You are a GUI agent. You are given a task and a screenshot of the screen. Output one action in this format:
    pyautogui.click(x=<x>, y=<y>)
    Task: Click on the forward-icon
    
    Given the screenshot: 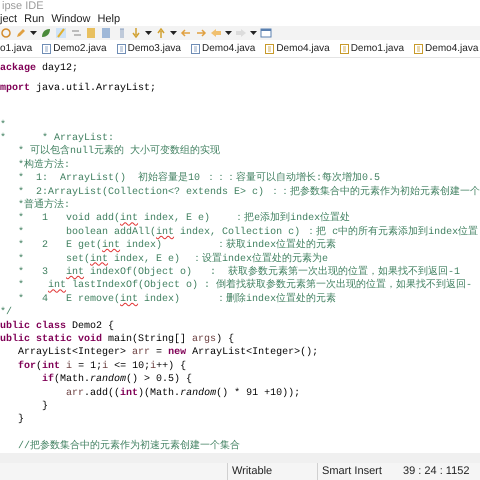 What is the action you would take?
    pyautogui.click(x=201, y=33)
    